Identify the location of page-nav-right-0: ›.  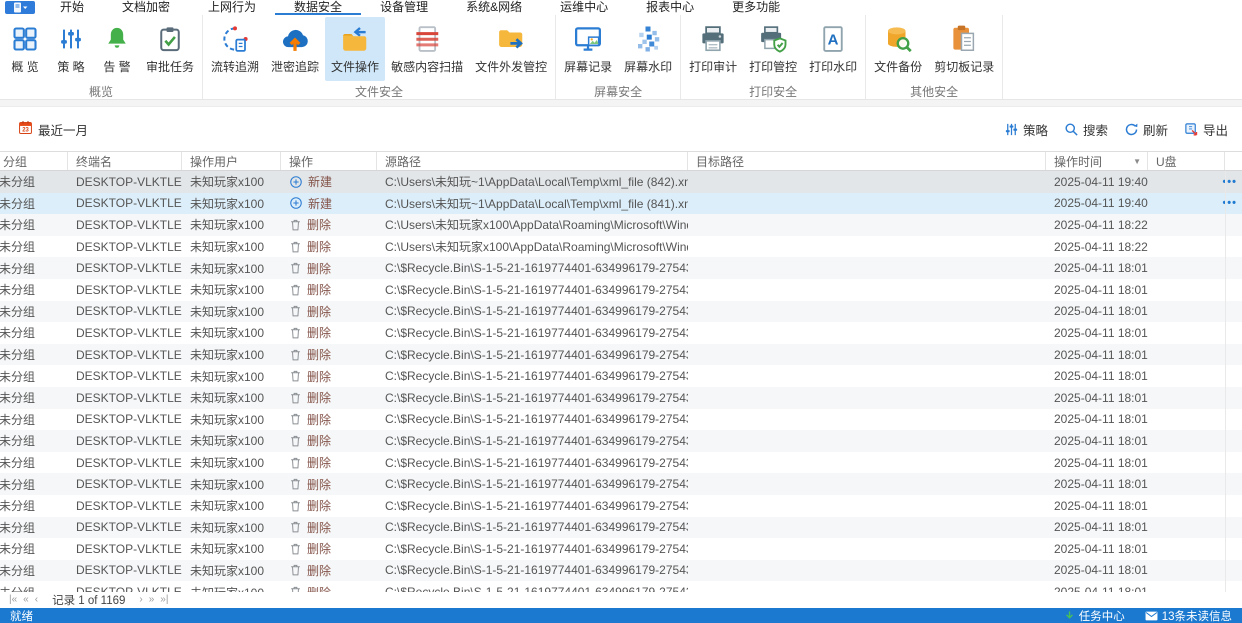
(140, 600).